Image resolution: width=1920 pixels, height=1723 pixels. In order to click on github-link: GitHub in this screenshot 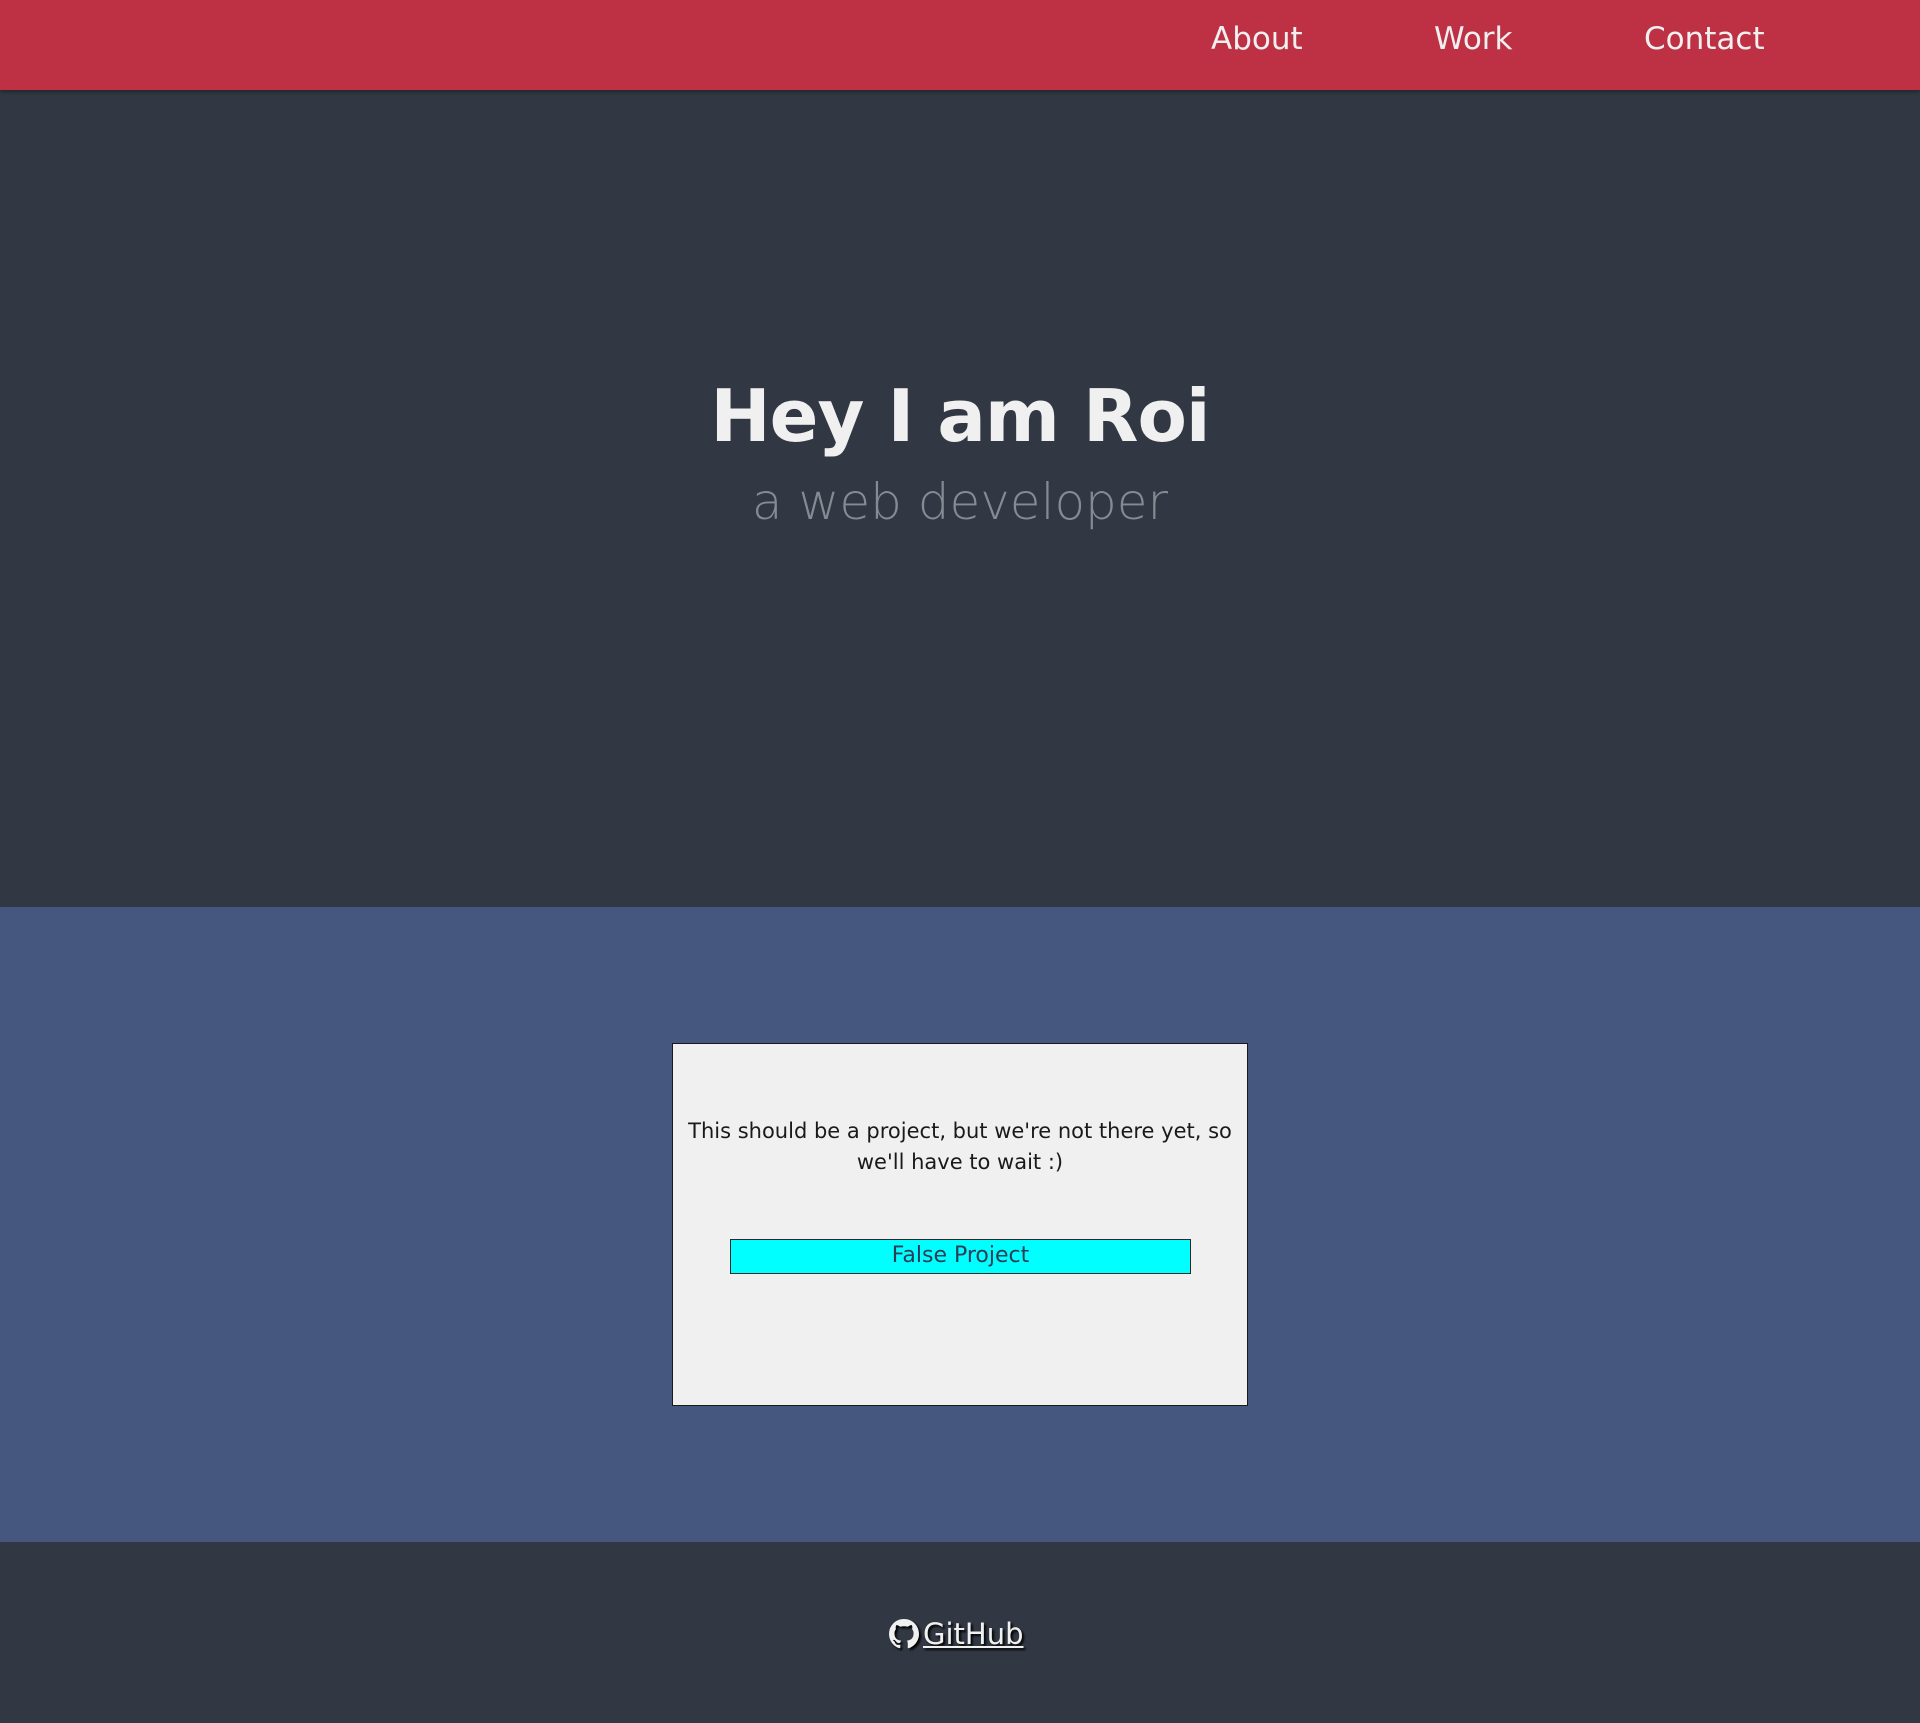, I will do `click(956, 1634)`.